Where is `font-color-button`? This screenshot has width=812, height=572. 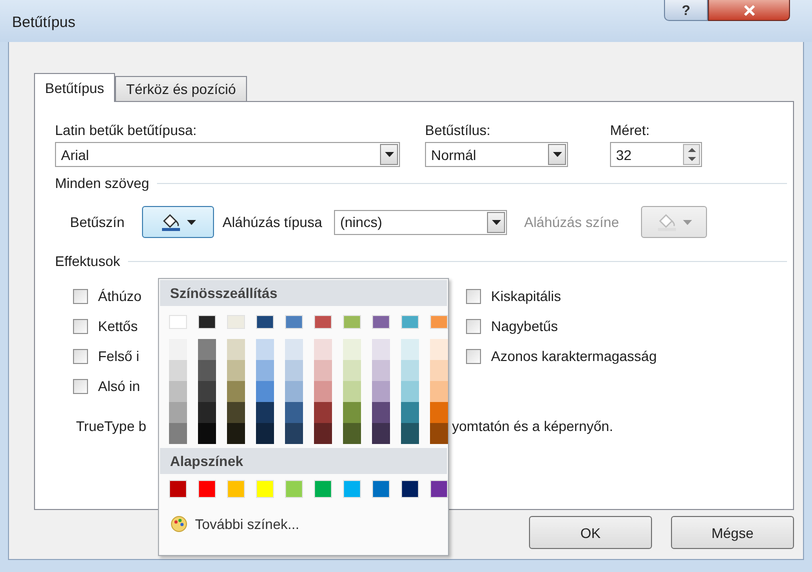 font-color-button is located at coordinates (178, 222).